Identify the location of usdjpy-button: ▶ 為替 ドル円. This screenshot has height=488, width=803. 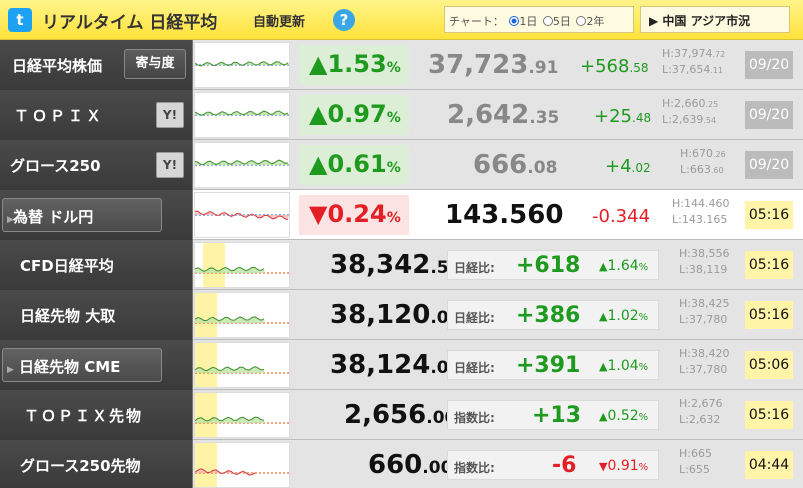
(82, 215).